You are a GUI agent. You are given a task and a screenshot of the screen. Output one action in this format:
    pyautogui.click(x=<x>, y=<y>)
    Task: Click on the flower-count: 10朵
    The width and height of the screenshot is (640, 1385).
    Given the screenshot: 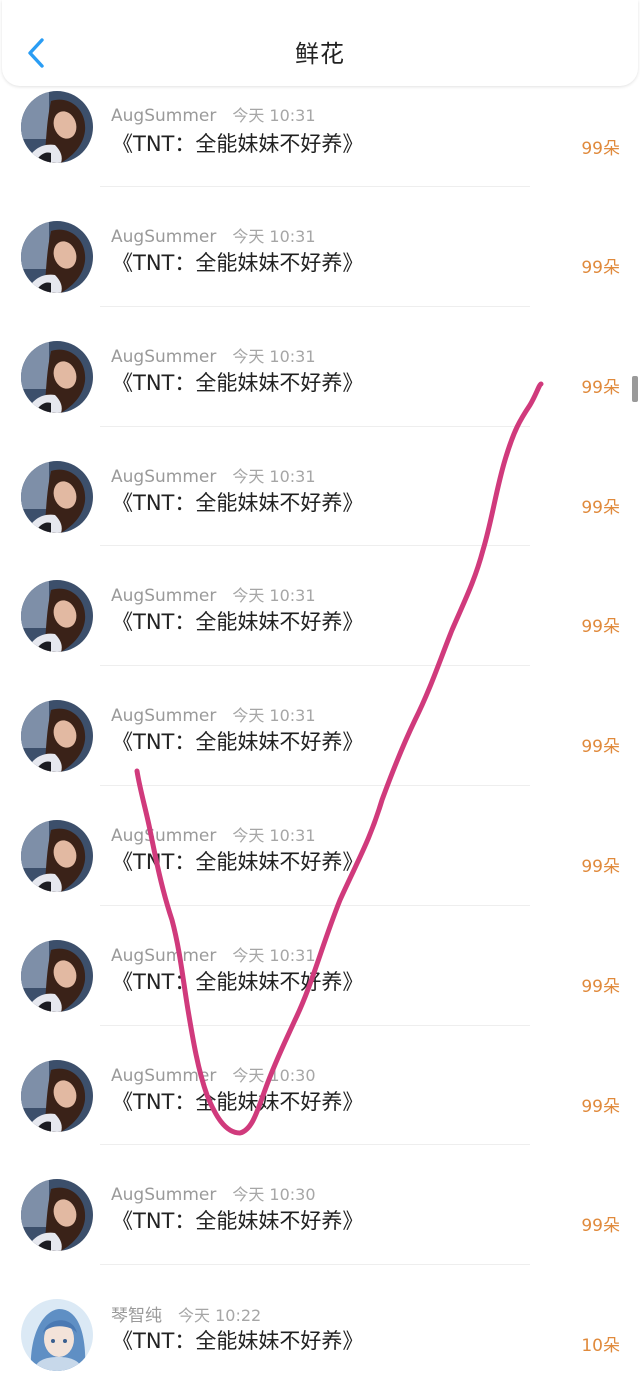 What is the action you would take?
    pyautogui.click(x=600, y=1346)
    